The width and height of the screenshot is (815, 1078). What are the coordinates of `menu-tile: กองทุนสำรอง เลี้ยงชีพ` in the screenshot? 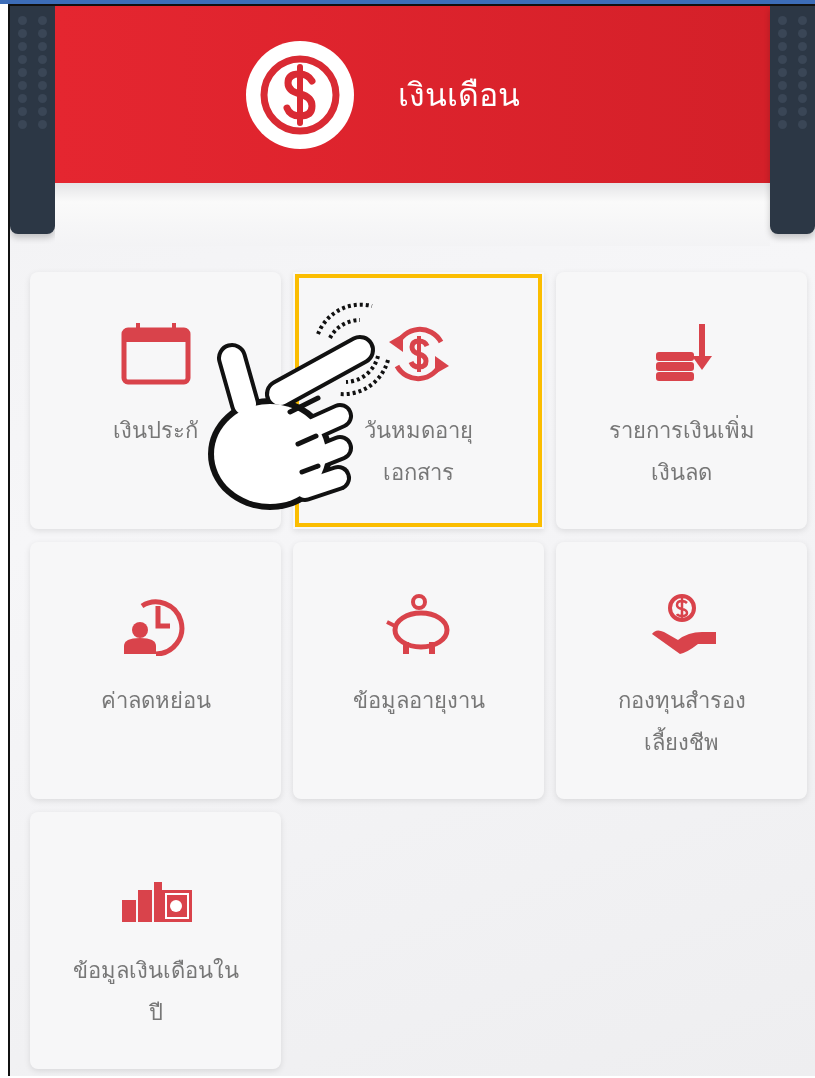 It's located at (681, 670).